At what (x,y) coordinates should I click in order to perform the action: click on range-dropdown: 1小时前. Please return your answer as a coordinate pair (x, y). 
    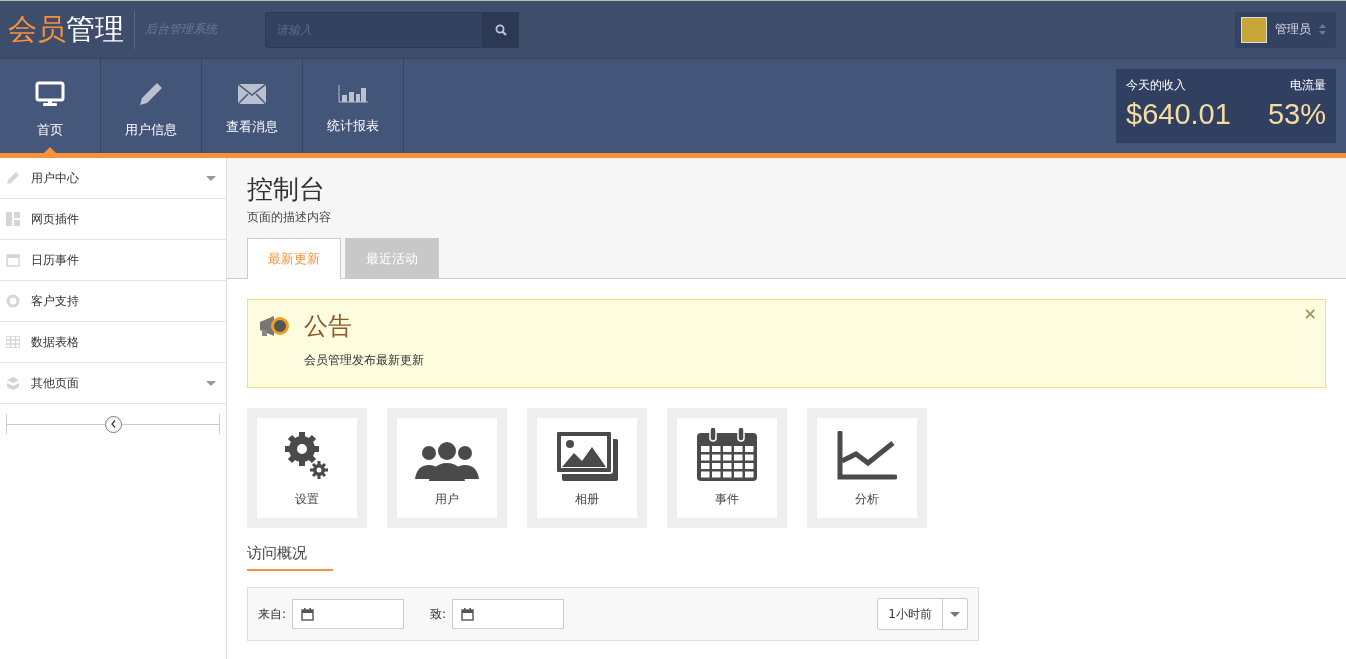
    Looking at the image, I should click on (922, 614).